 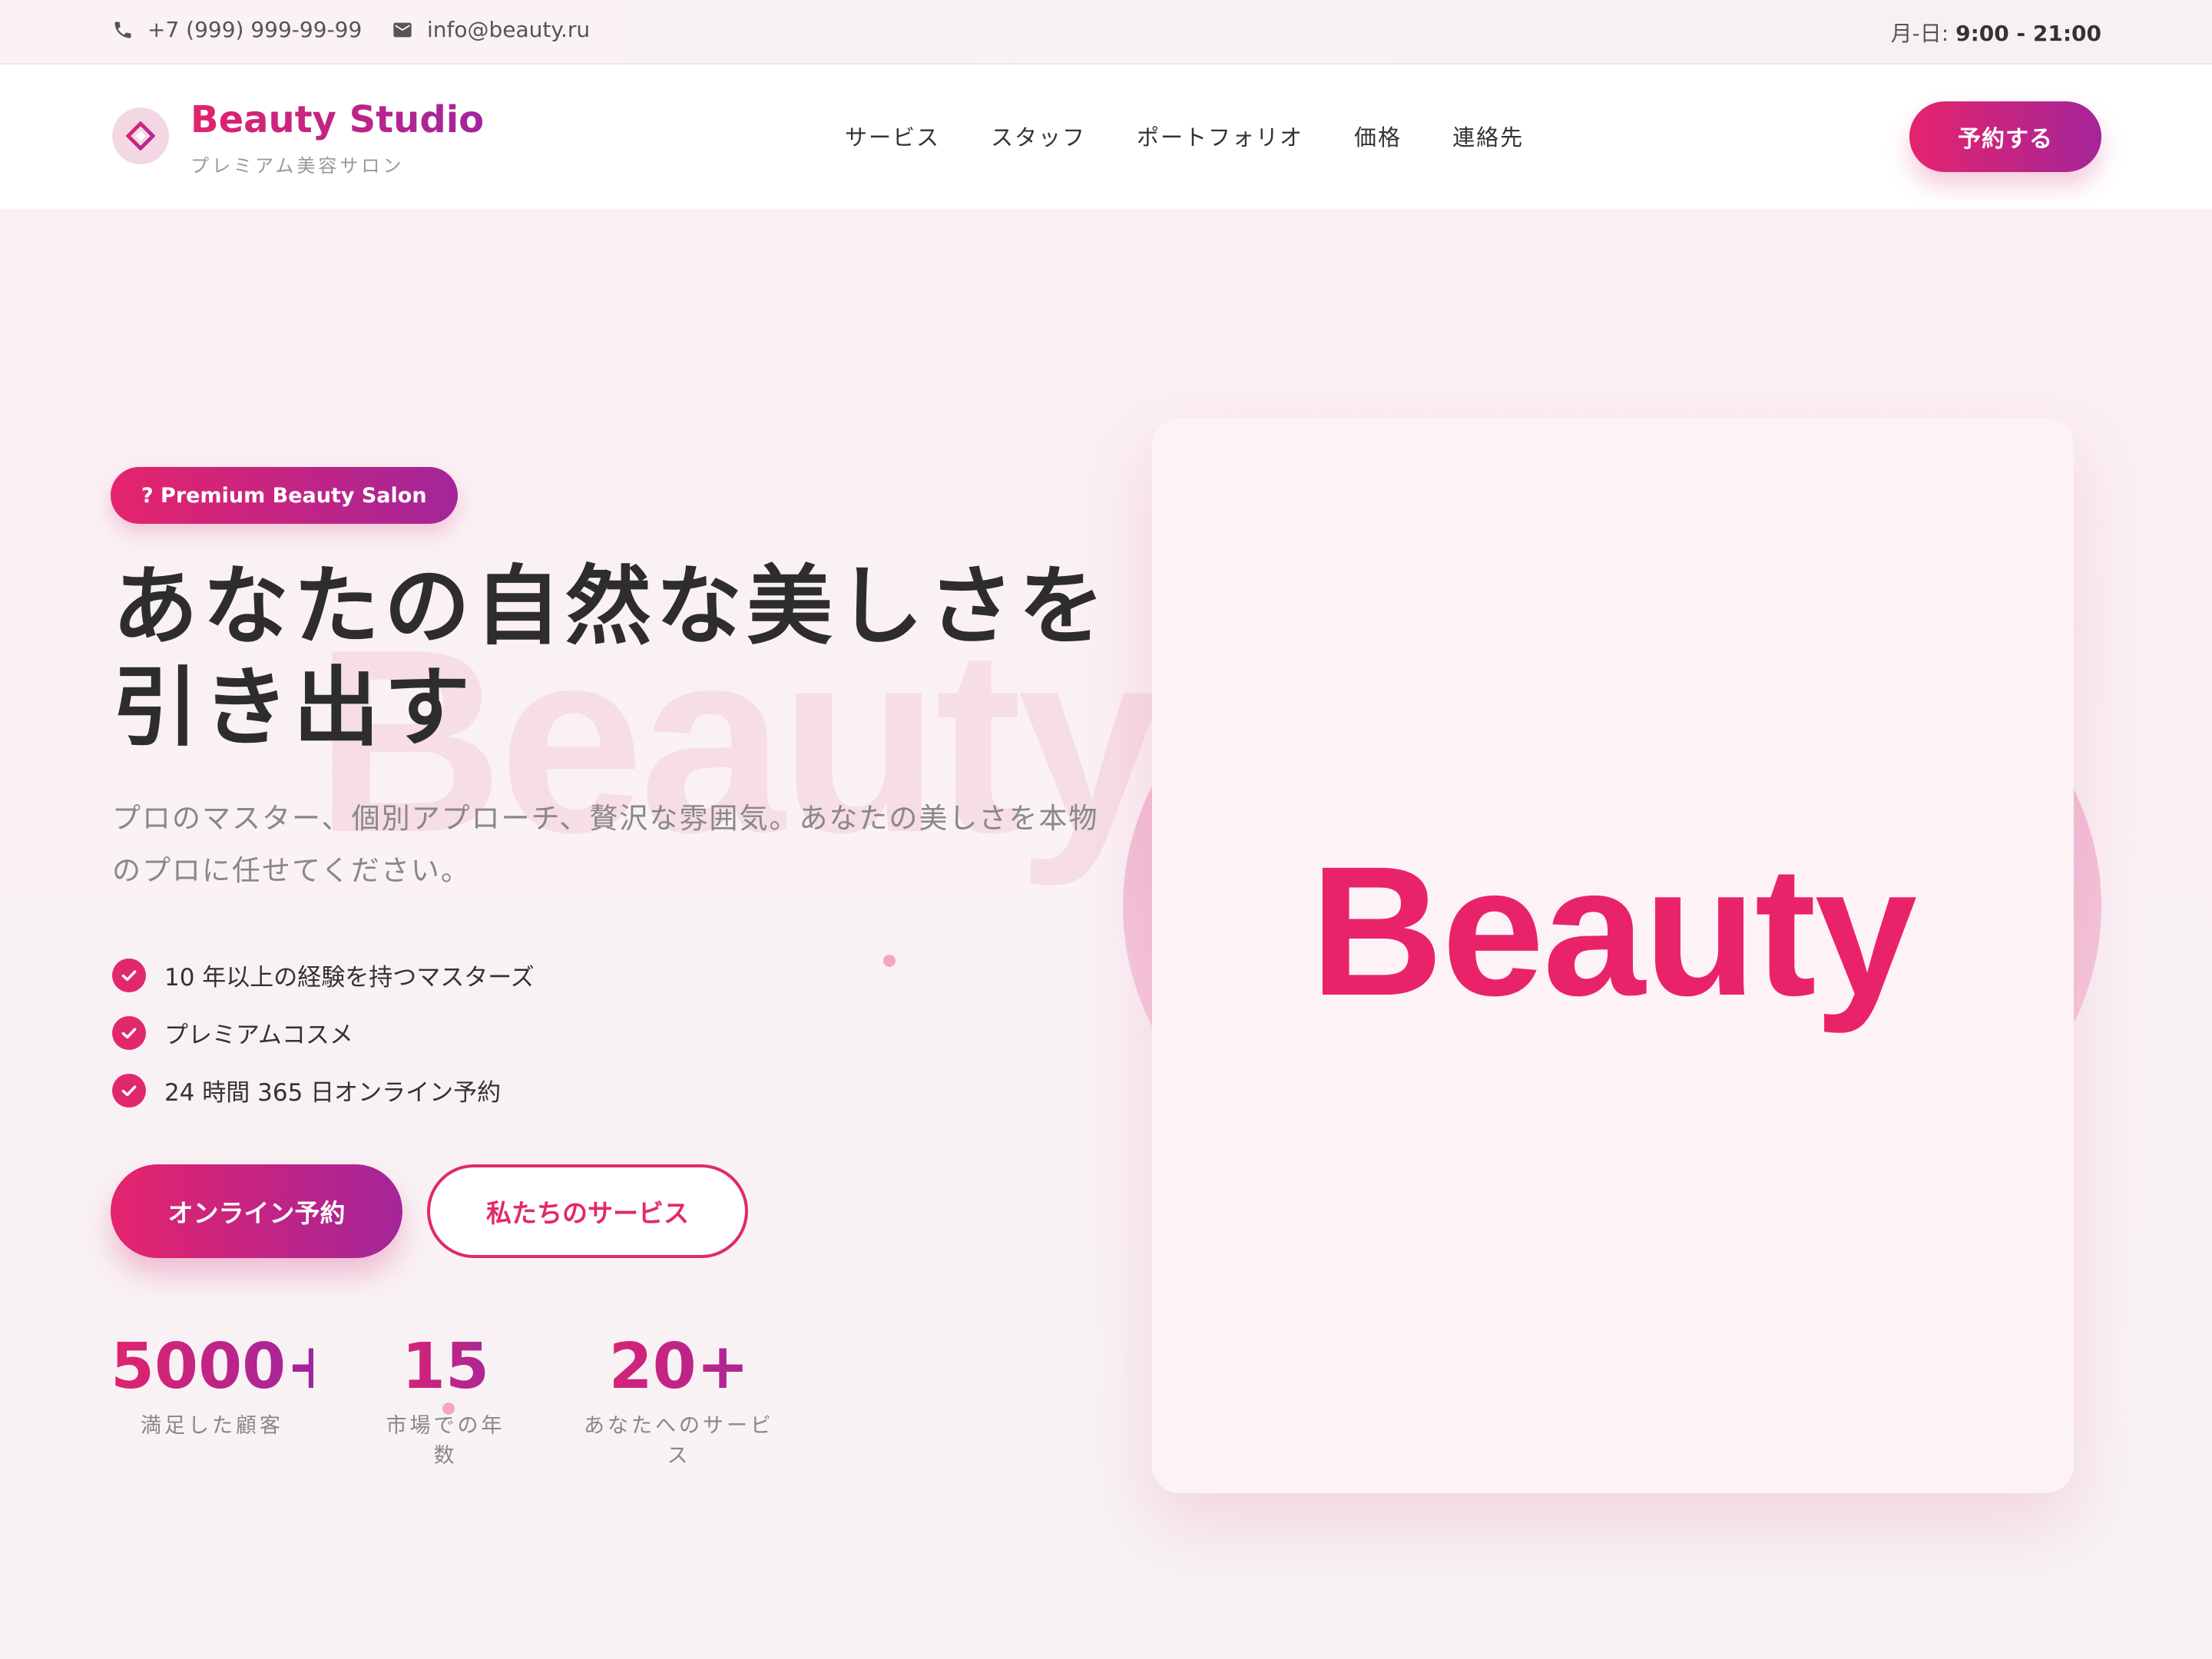 I want to click on hours-time: 9:00 - 21:00, so click(x=2028, y=33).